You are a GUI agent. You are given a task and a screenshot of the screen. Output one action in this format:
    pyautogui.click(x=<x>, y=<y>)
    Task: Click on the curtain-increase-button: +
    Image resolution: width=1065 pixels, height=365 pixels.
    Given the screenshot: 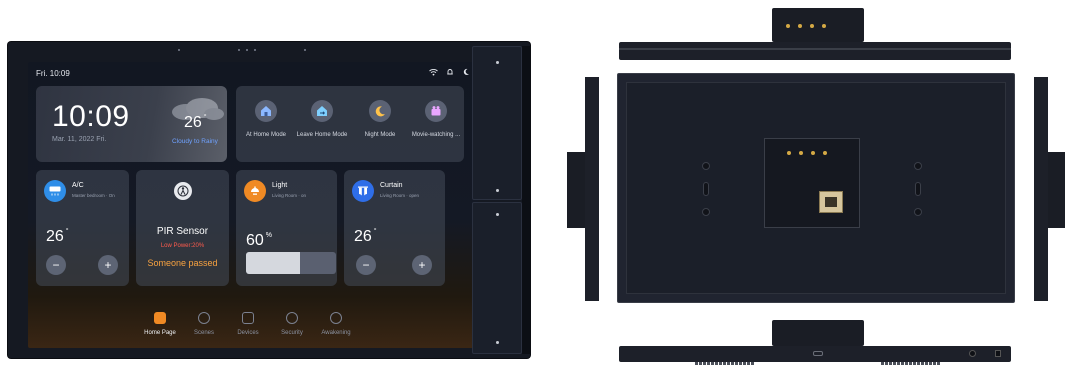 What is the action you would take?
    pyautogui.click(x=422, y=265)
    